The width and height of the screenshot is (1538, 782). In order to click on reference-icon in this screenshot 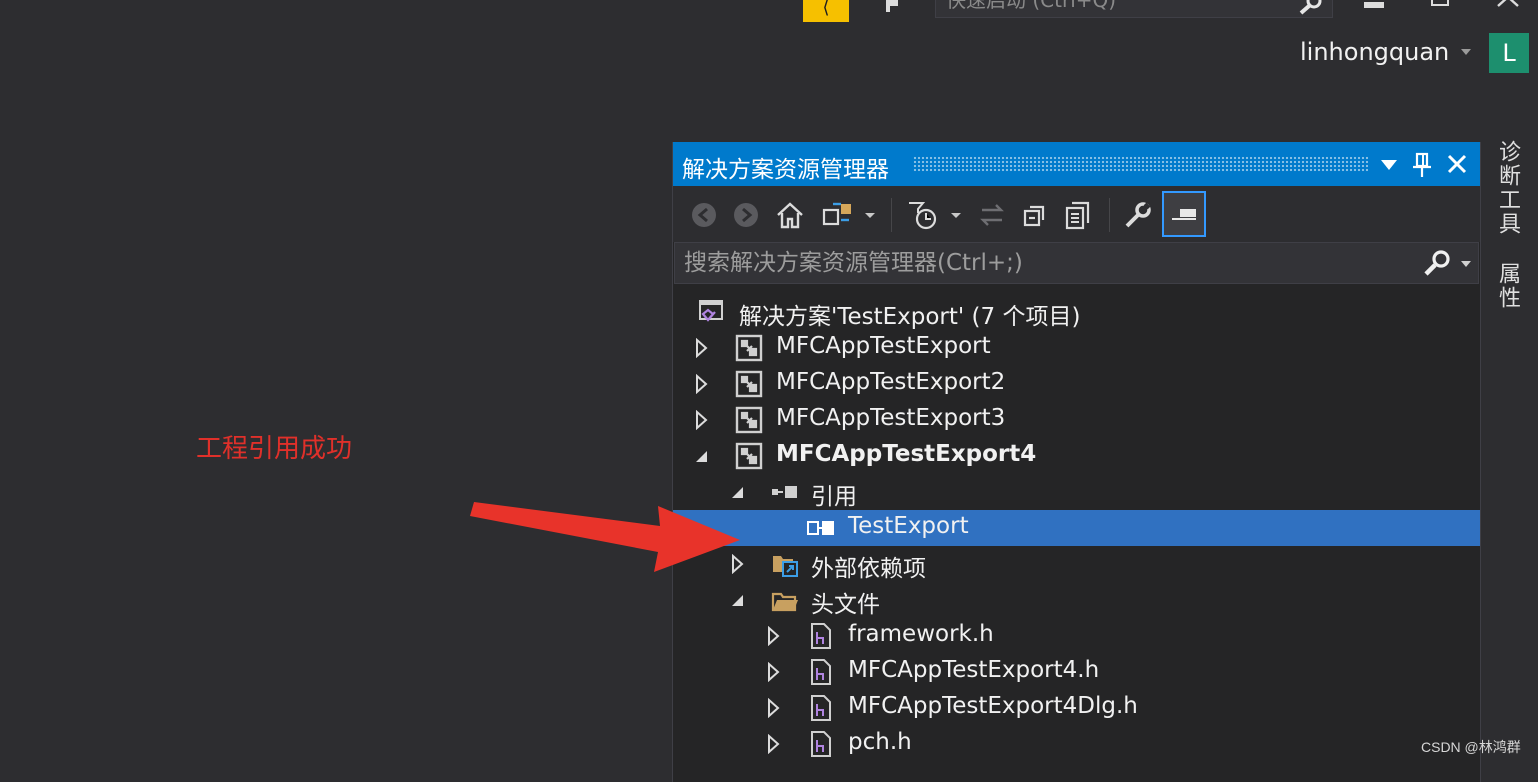, I will do `click(820, 528)`.